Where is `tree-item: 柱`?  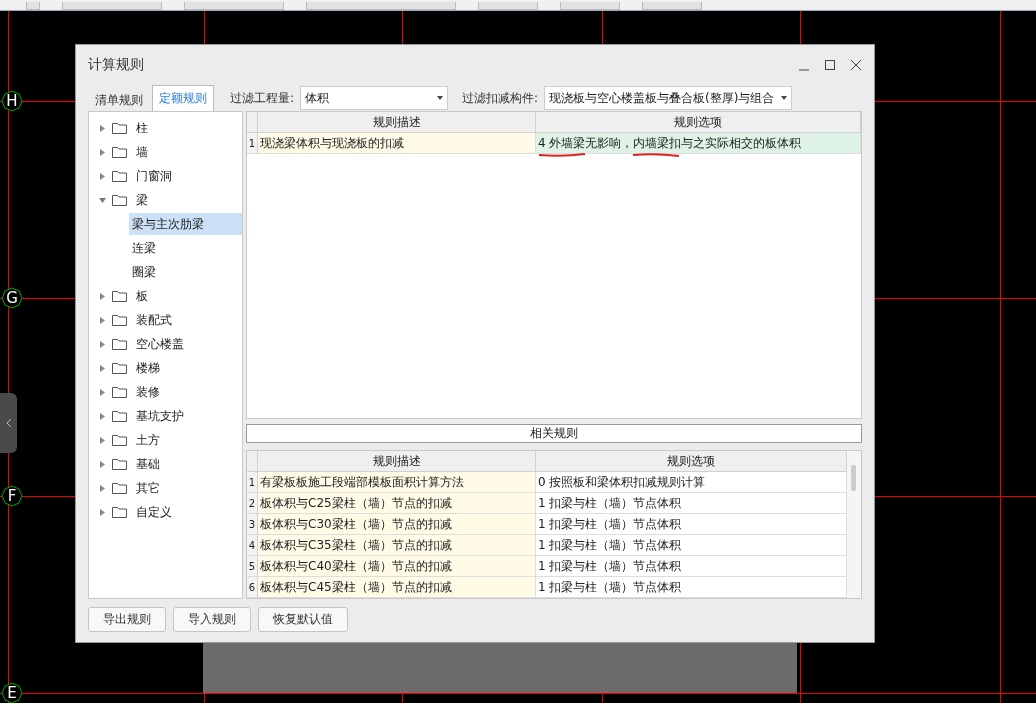
tree-item: 柱 is located at coordinates (142, 128).